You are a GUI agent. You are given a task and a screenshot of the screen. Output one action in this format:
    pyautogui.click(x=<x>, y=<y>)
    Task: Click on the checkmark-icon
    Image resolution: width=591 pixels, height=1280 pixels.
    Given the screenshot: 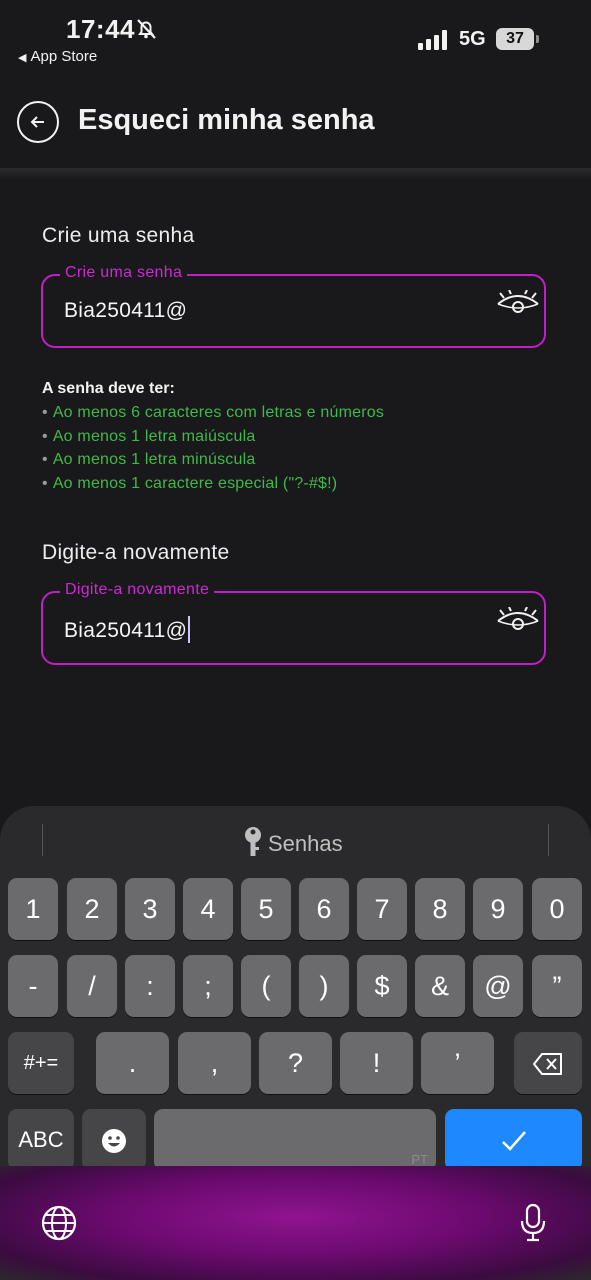 What is the action you would take?
    pyautogui.click(x=513, y=1141)
    